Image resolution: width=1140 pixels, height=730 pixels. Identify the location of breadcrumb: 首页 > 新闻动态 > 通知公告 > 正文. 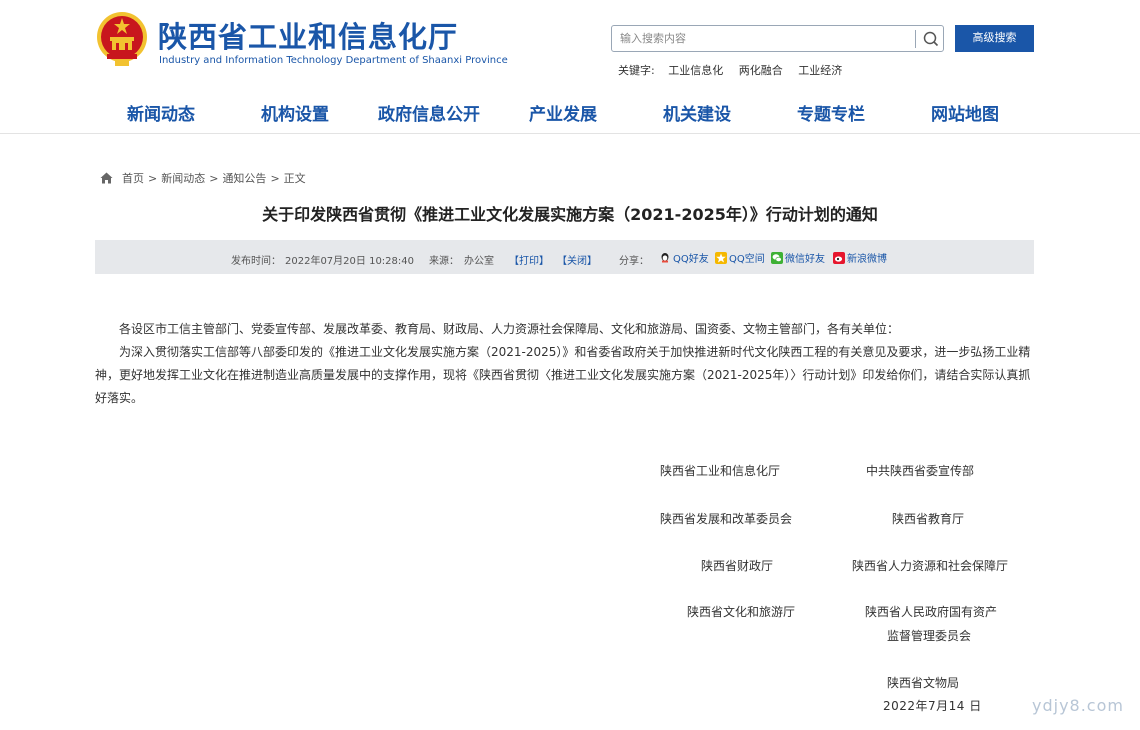
(203, 178).